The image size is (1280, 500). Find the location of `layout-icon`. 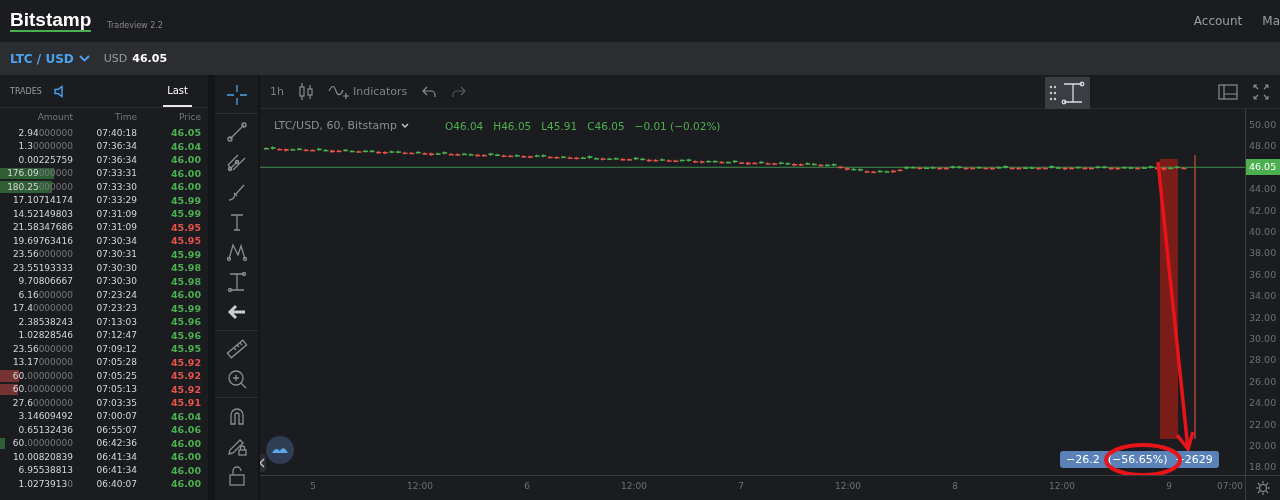

layout-icon is located at coordinates (1228, 91).